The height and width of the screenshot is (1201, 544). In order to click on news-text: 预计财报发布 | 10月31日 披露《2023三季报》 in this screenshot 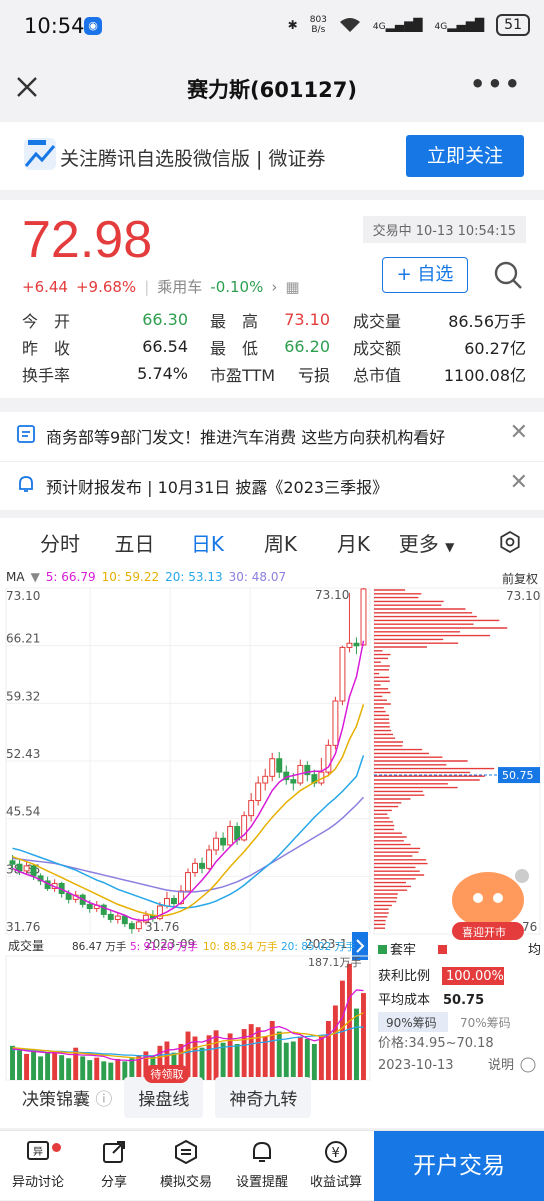, I will do `click(217, 487)`.